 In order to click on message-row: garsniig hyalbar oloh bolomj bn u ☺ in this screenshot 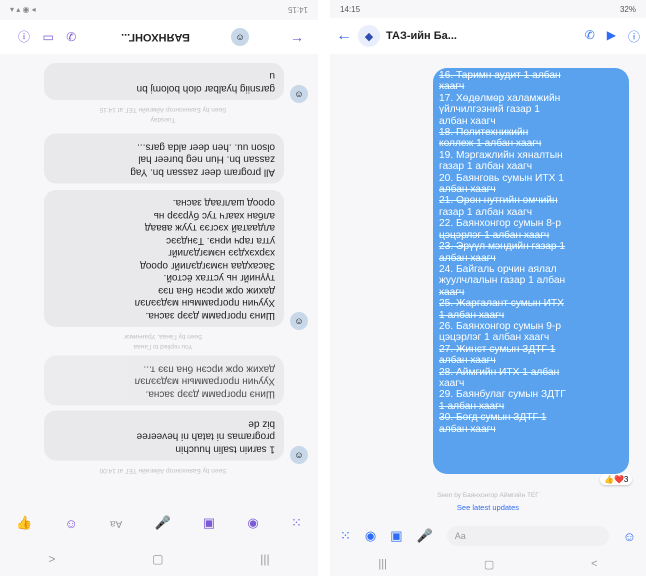, I will do `click(163, 81)`.